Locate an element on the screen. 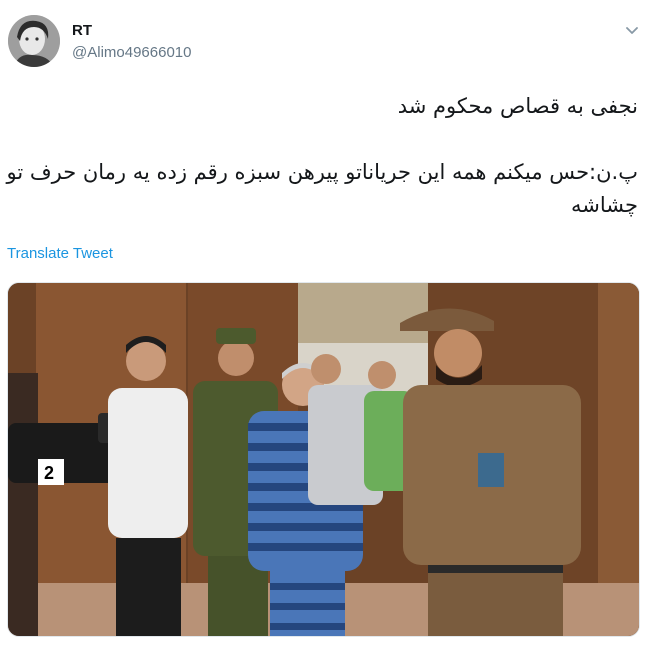 Image resolution: width=646 pixels, height=646 pixels. avatar is located at coordinates (34, 41).